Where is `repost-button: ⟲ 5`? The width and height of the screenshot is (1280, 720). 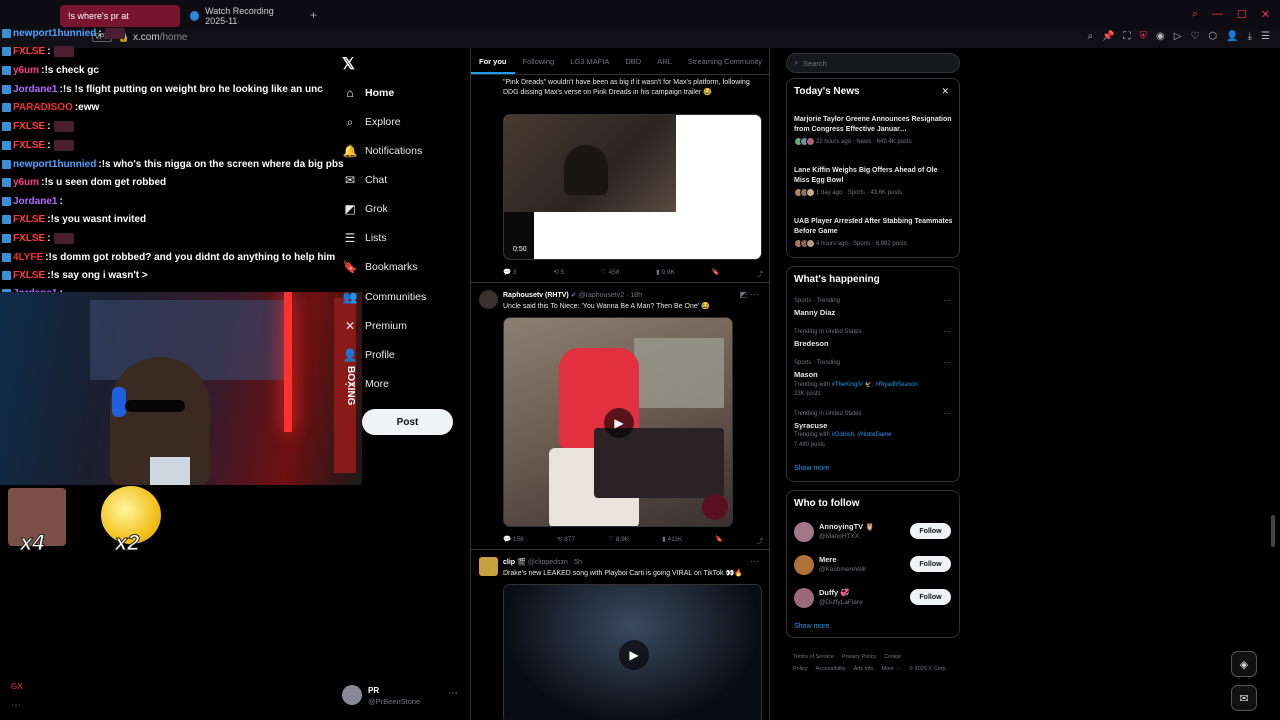 repost-button: ⟲ 5 is located at coordinates (558, 273).